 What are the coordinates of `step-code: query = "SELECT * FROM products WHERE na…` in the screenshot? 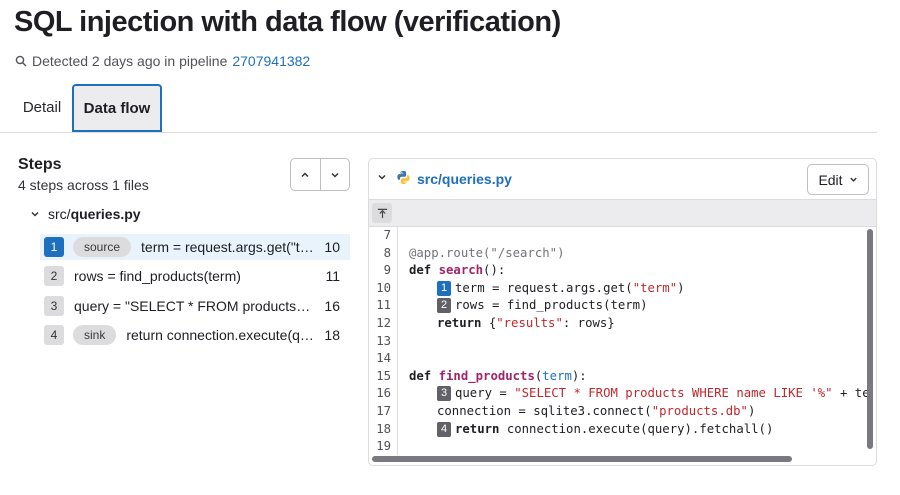 It's located at (194, 306).